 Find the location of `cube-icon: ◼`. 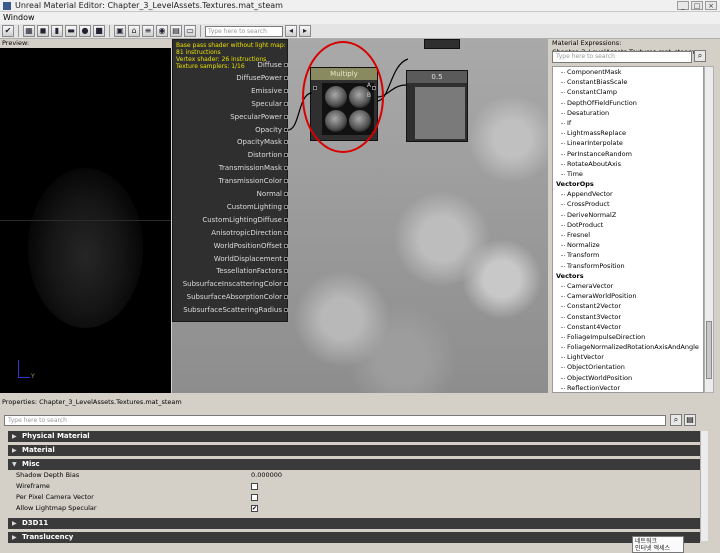

cube-icon: ◼ is located at coordinates (43, 31).